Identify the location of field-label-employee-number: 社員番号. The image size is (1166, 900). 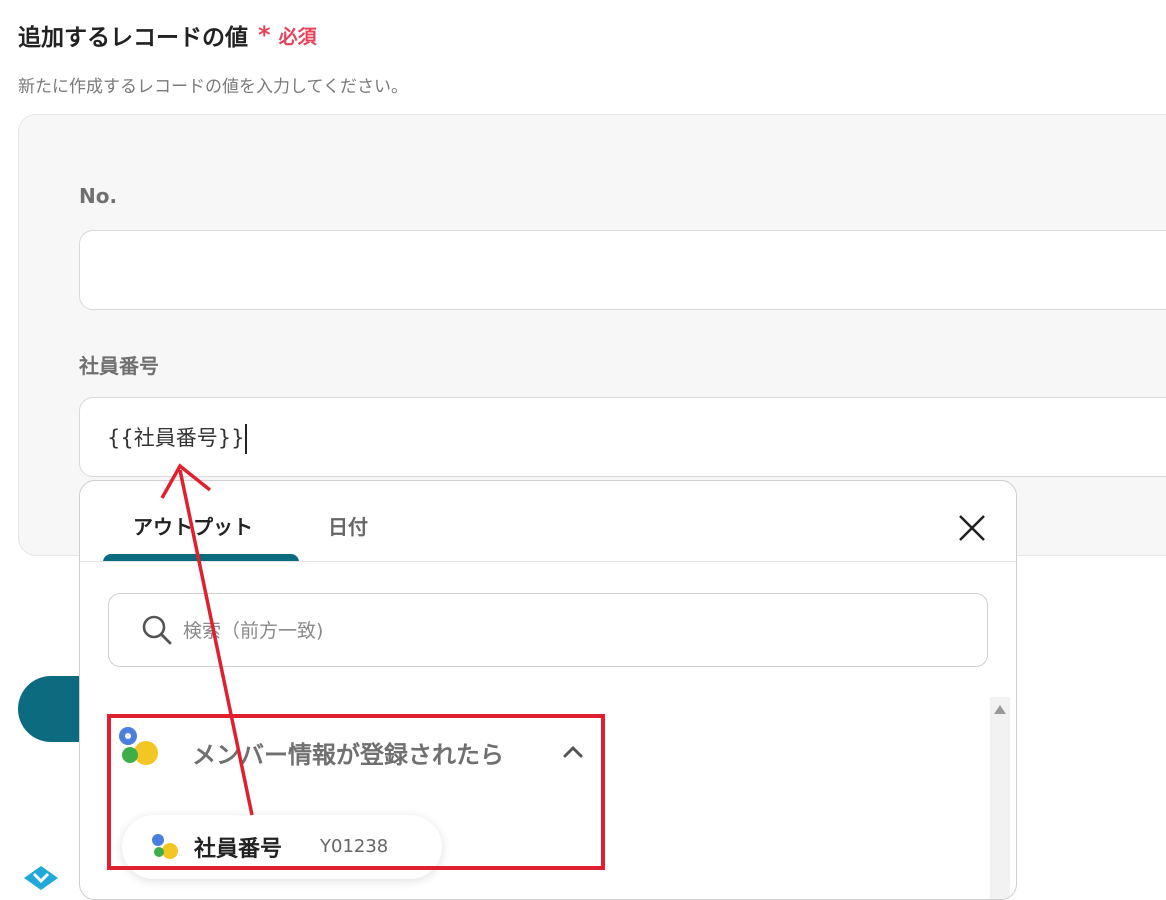
(119, 366).